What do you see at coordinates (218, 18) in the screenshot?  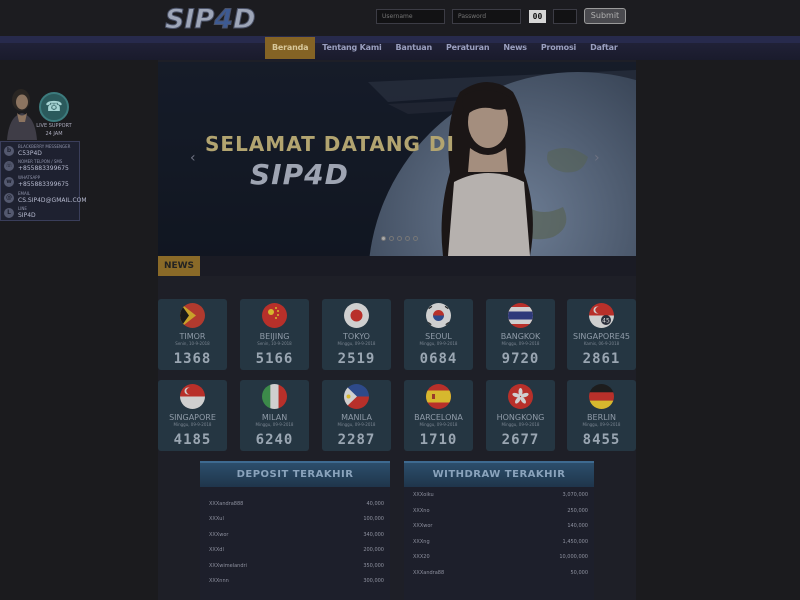 I see `site-logo: SIP4D` at bounding box center [218, 18].